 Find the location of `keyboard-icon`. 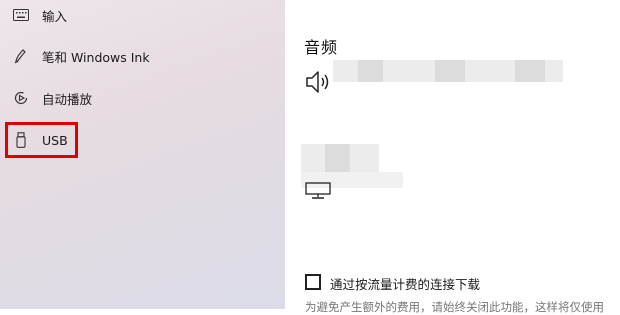

keyboard-icon is located at coordinates (21, 15).